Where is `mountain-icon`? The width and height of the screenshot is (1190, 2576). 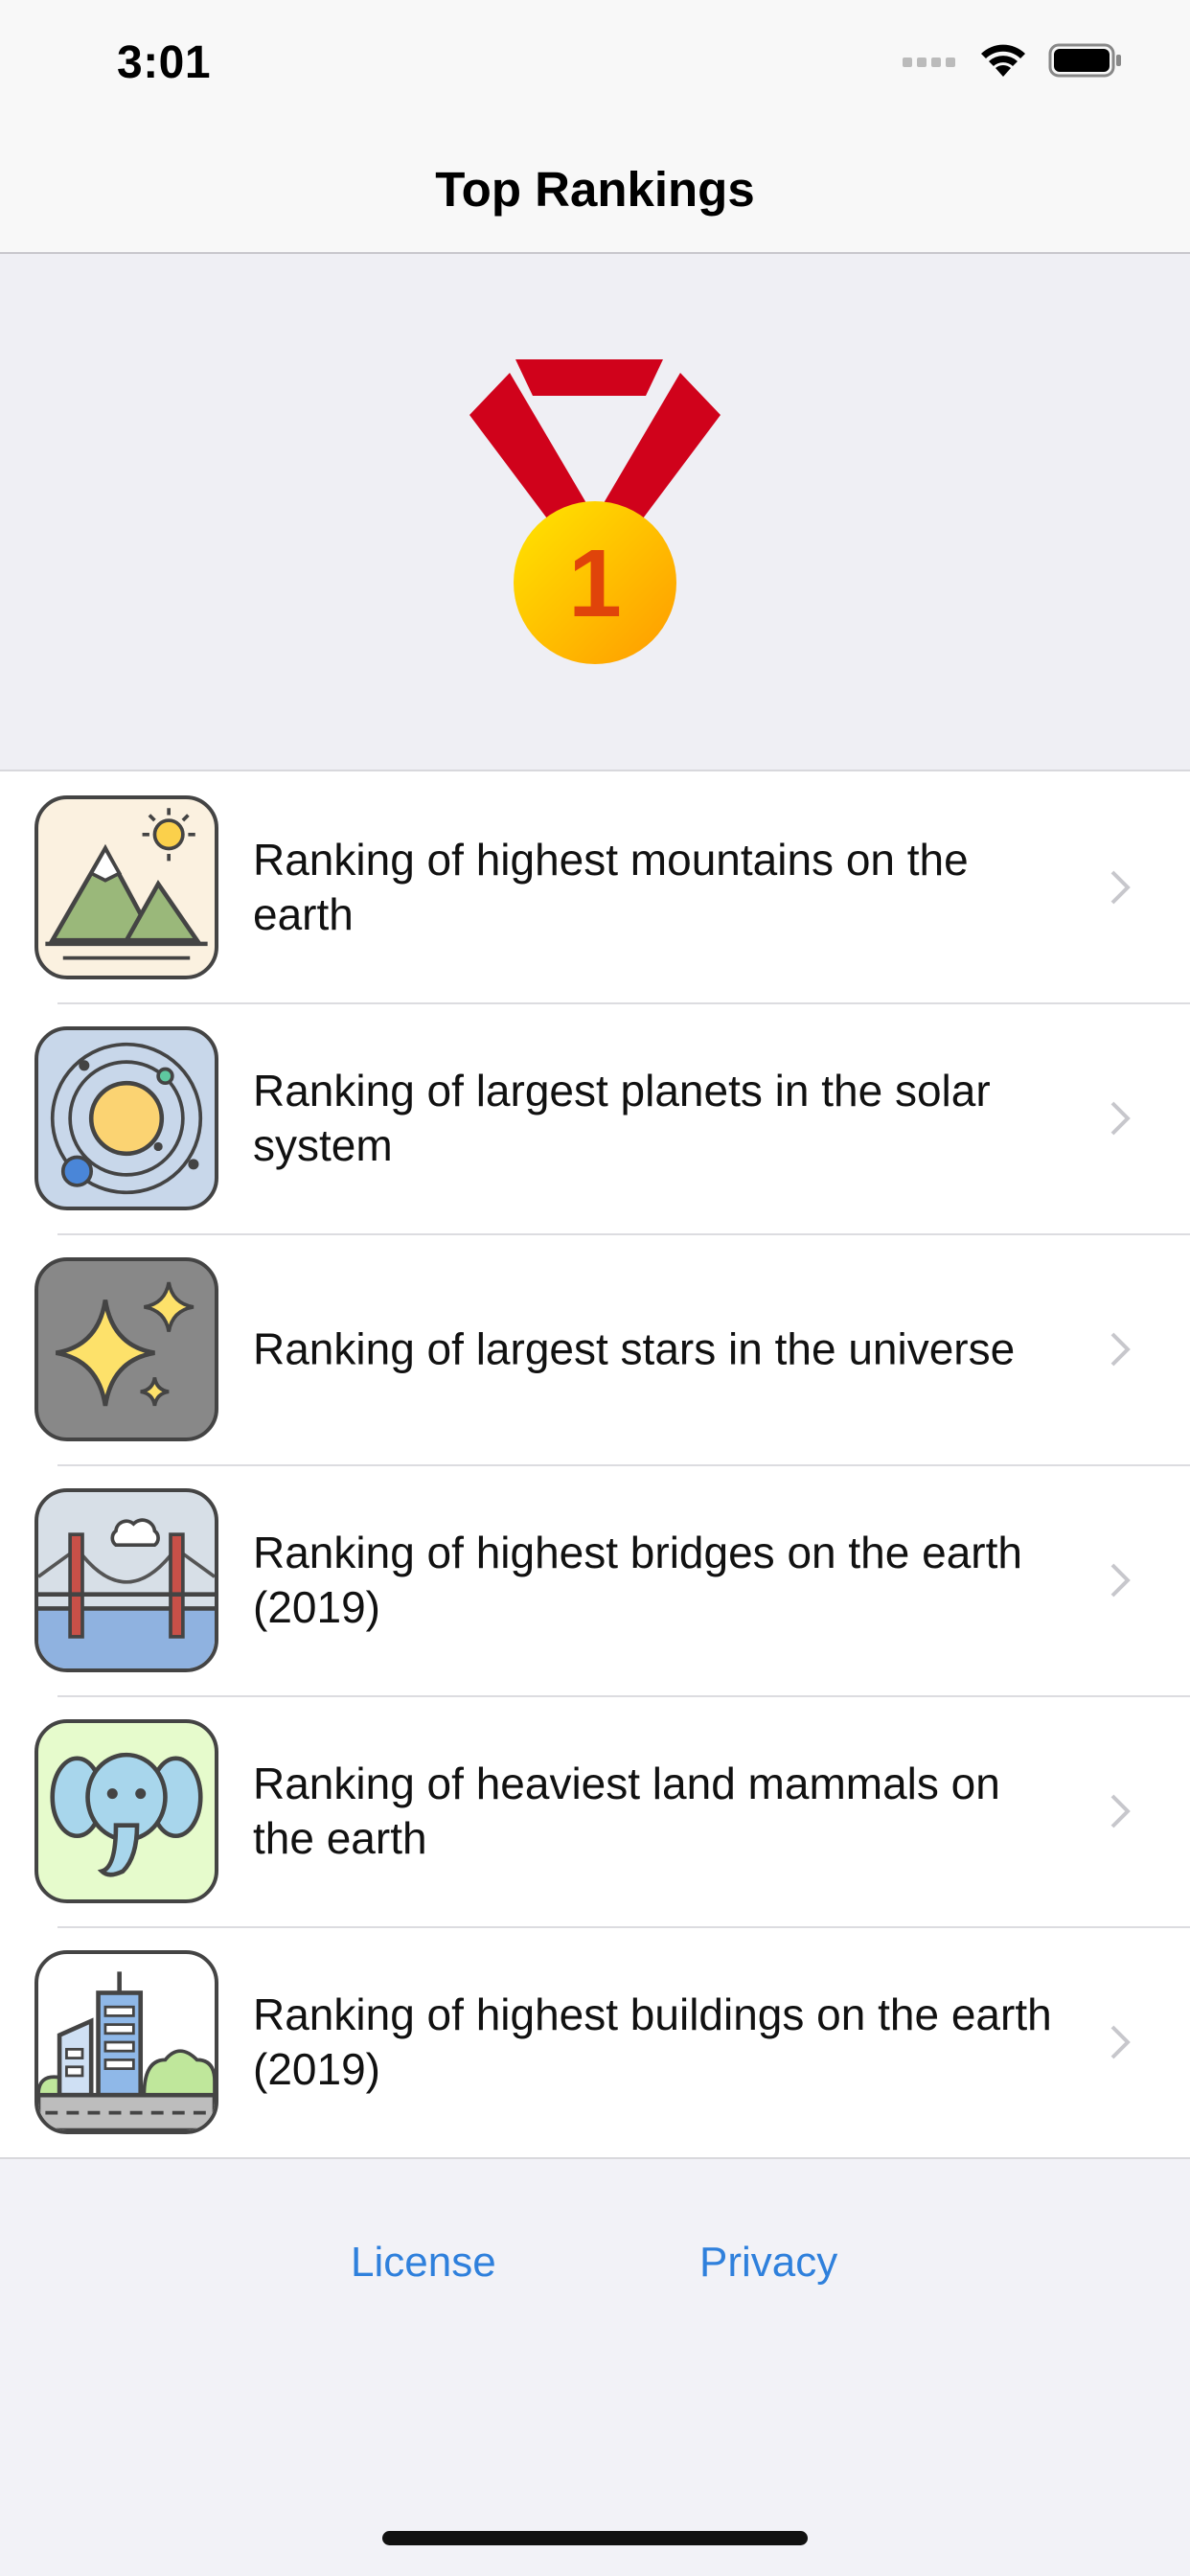 mountain-icon is located at coordinates (126, 887).